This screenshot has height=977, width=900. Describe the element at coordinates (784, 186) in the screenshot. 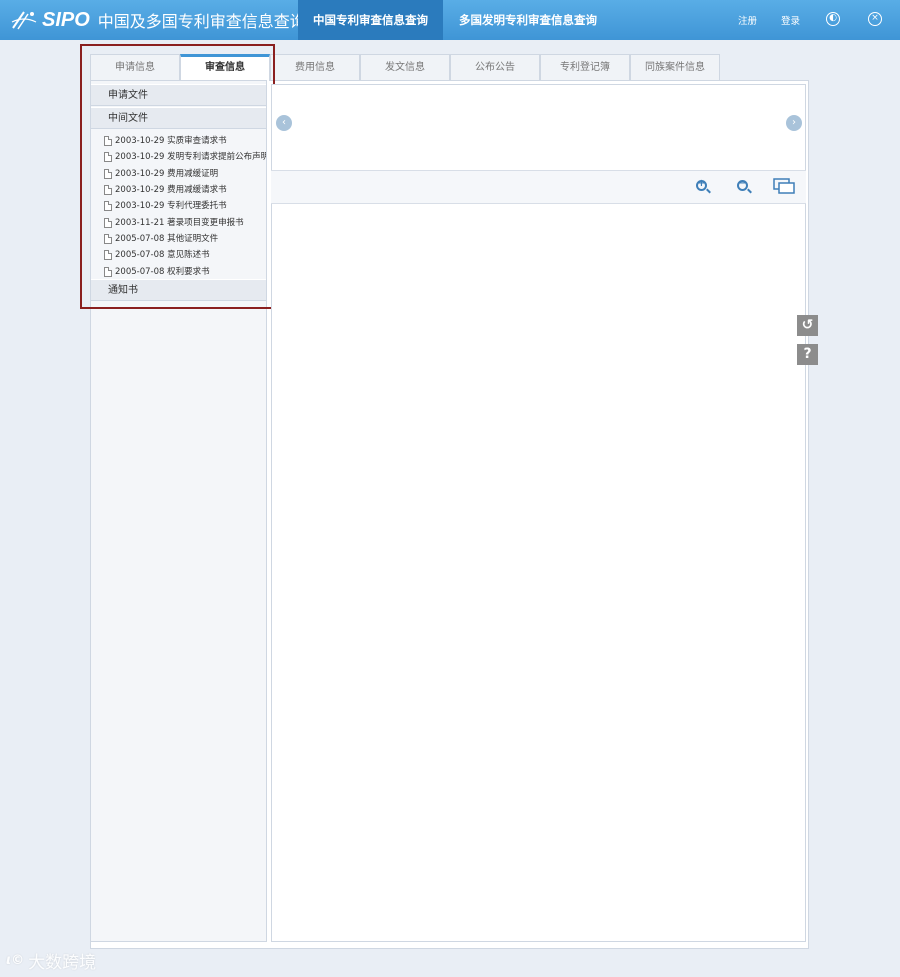

I see `window-icon` at that location.